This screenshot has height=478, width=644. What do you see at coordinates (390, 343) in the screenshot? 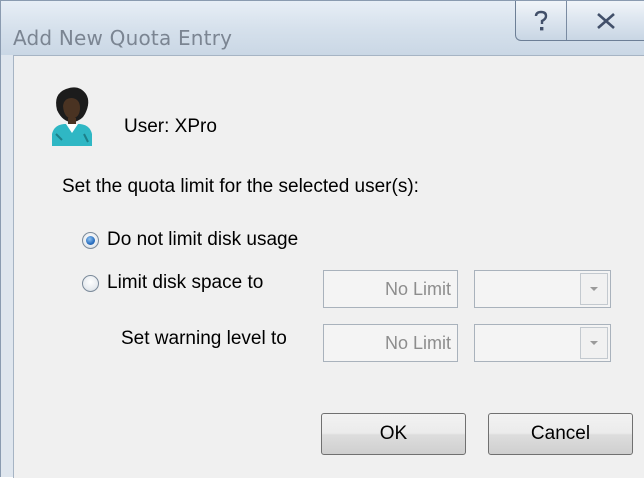
I see `warning-amount-field: No Limit` at bounding box center [390, 343].